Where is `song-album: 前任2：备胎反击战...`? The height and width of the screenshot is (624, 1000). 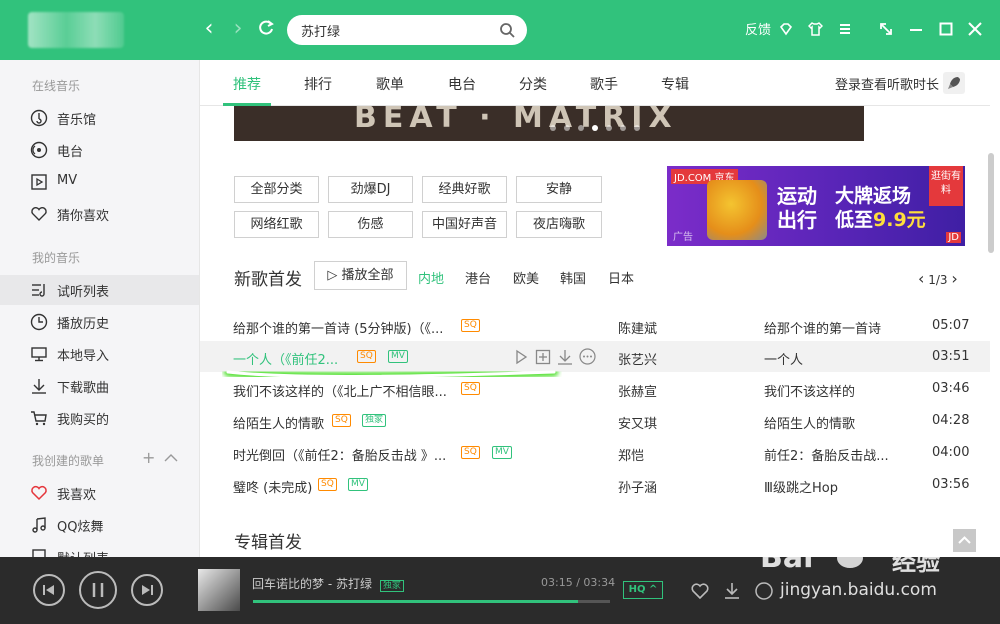 song-album: 前任2：备胎反击战... is located at coordinates (829, 454).